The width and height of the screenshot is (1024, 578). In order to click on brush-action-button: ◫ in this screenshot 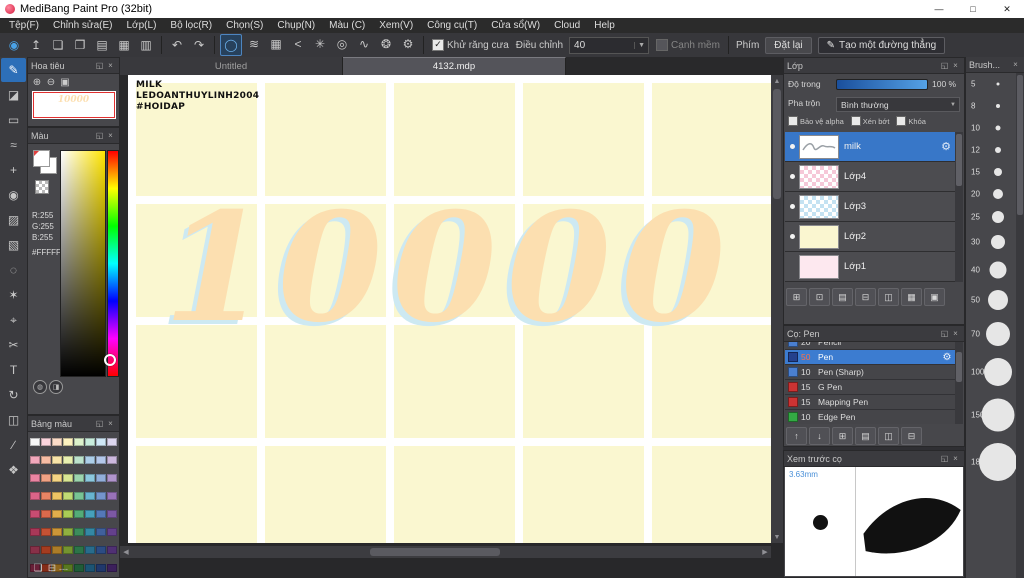, I will do `click(888, 436)`.